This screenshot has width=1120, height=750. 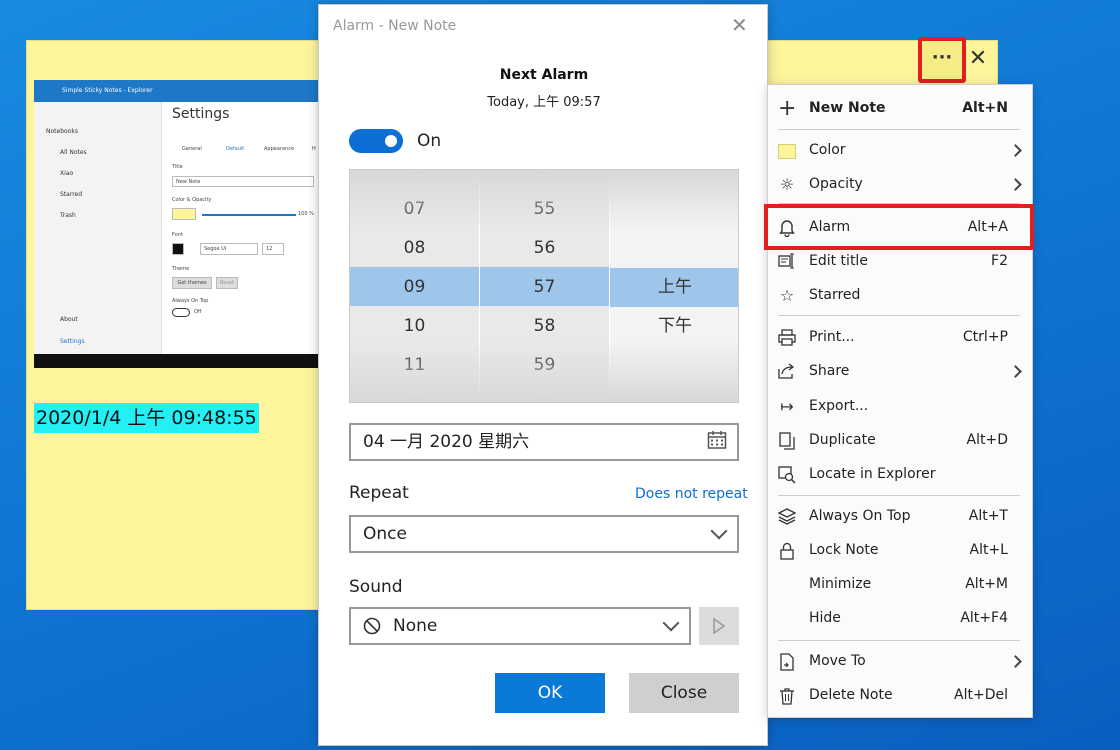 I want to click on ok-button: OK, so click(x=550, y=693).